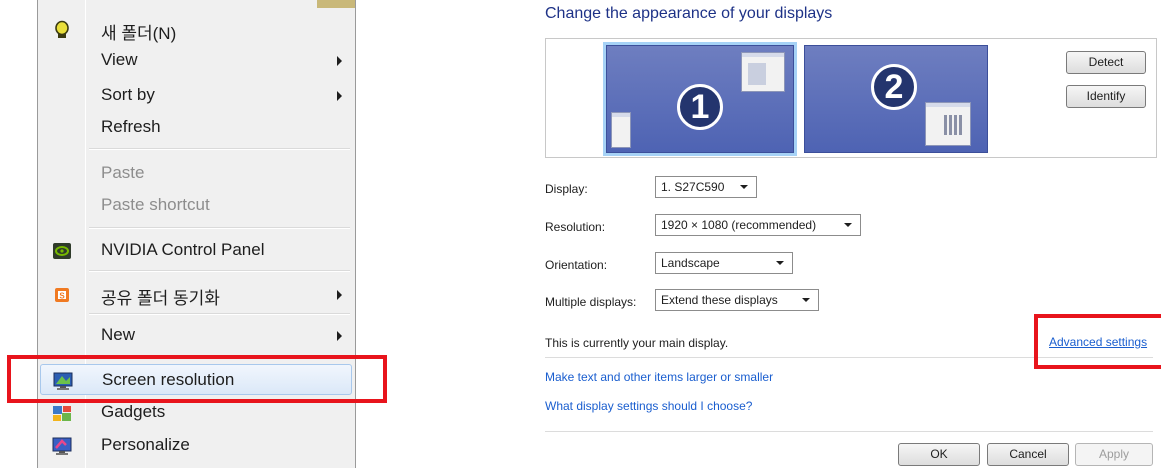 Image resolution: width=1161 pixels, height=468 pixels. I want to click on menu-item-paste: Paste, so click(196, 173).